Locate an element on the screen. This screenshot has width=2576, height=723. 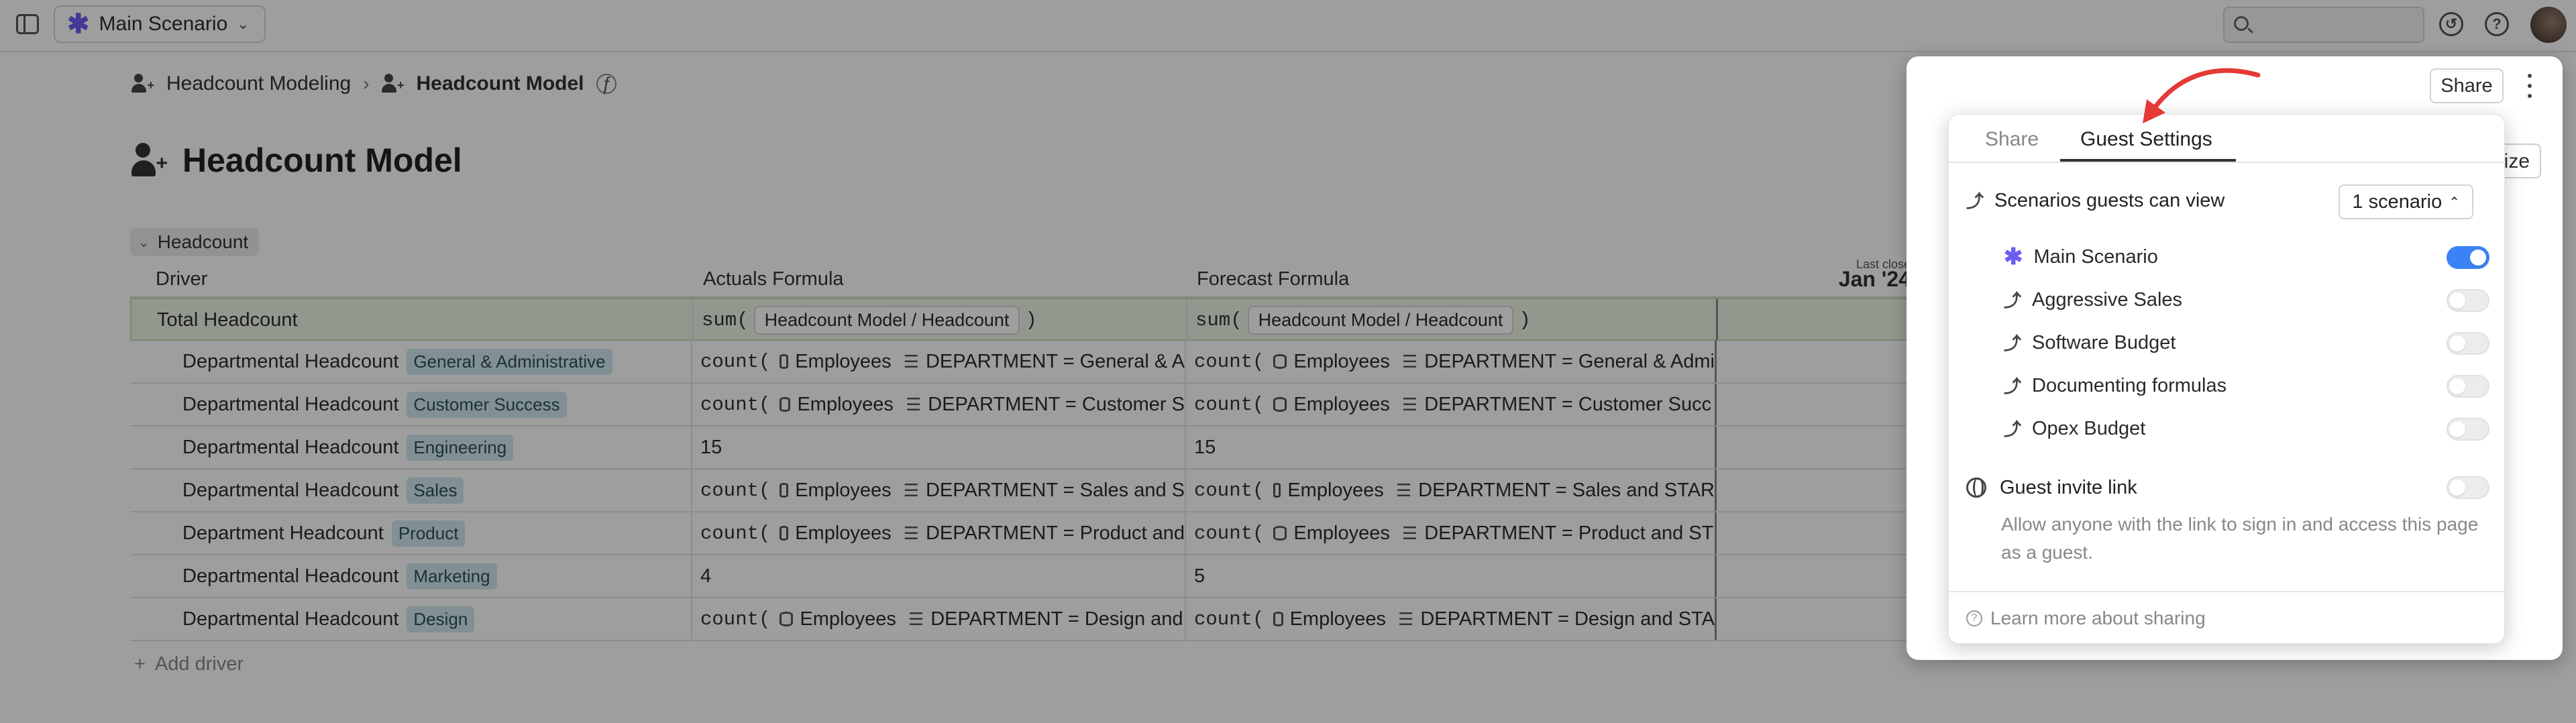
scenario-name: Main Scenario is located at coordinates (2095, 256).